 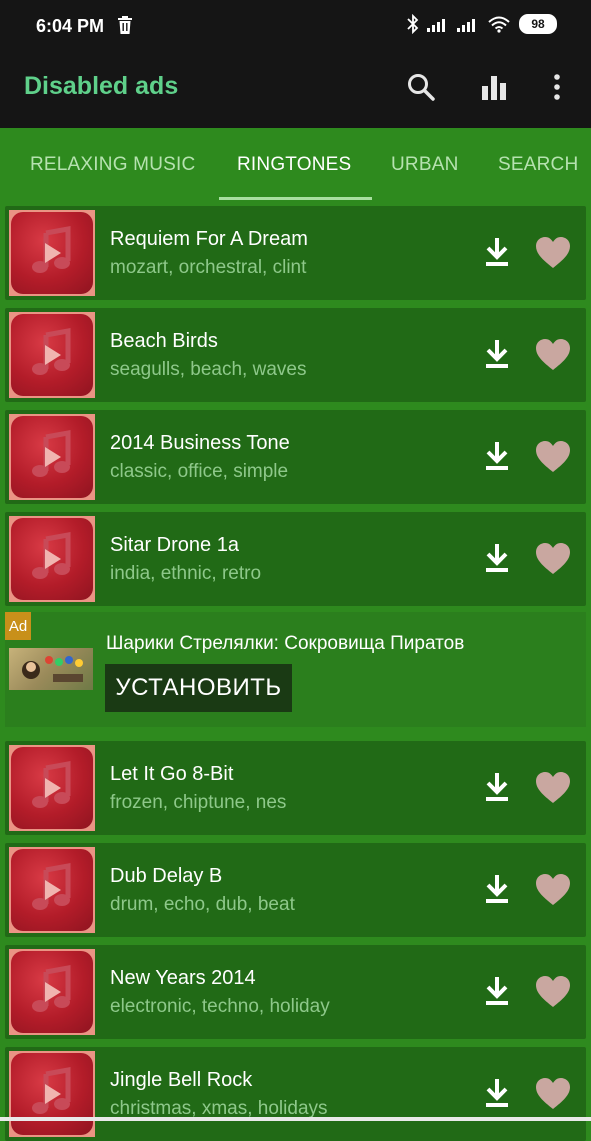 I want to click on tab-urban: URBAN, so click(x=425, y=165).